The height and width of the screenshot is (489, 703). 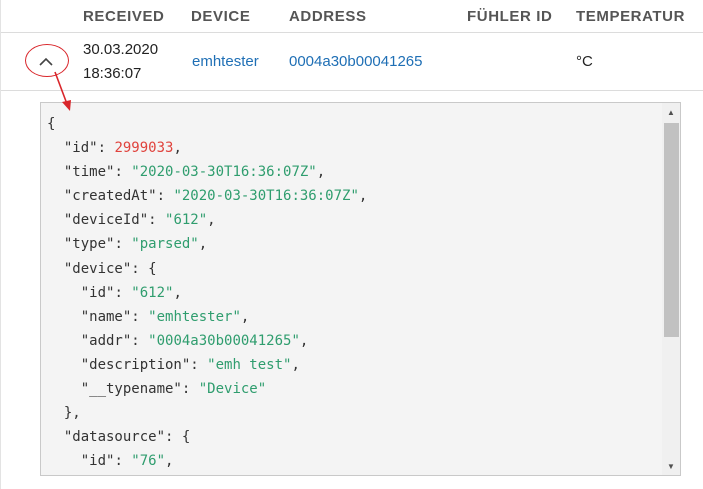 I want to click on json-token: {, so click(x=51, y=124).